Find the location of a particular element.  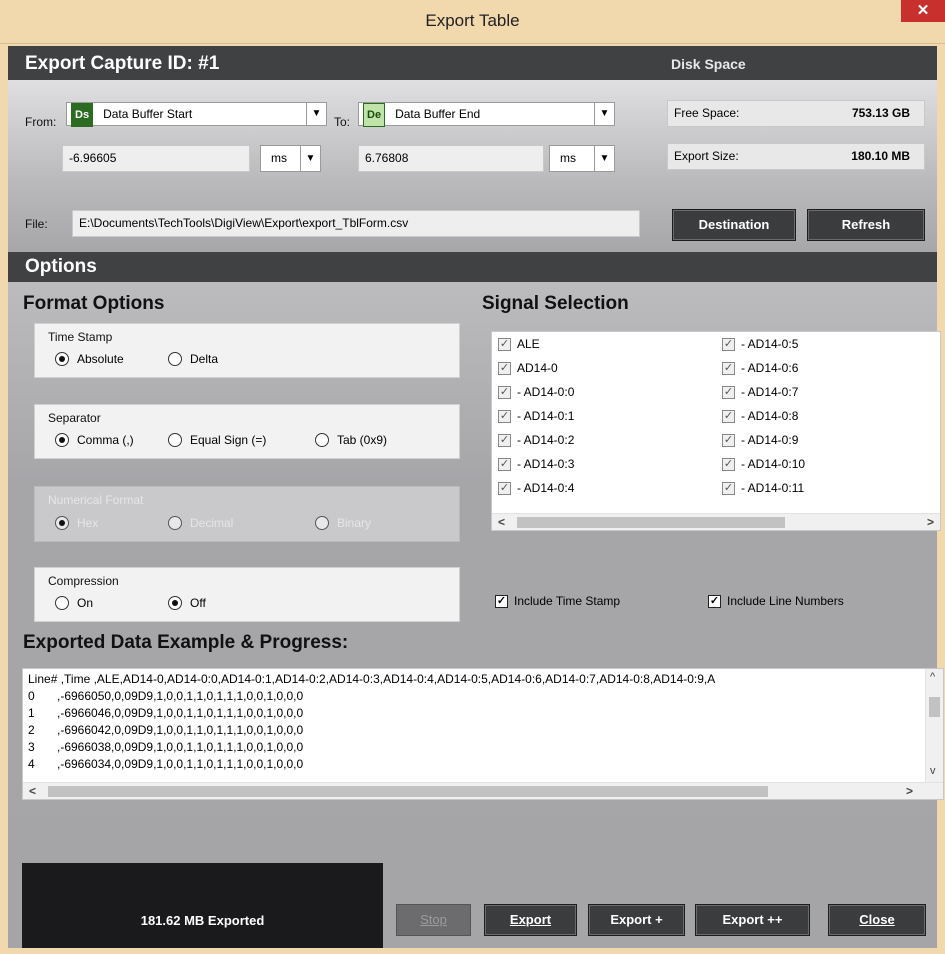

capture-title: Export Capture ID: #1 is located at coordinates (122, 63).